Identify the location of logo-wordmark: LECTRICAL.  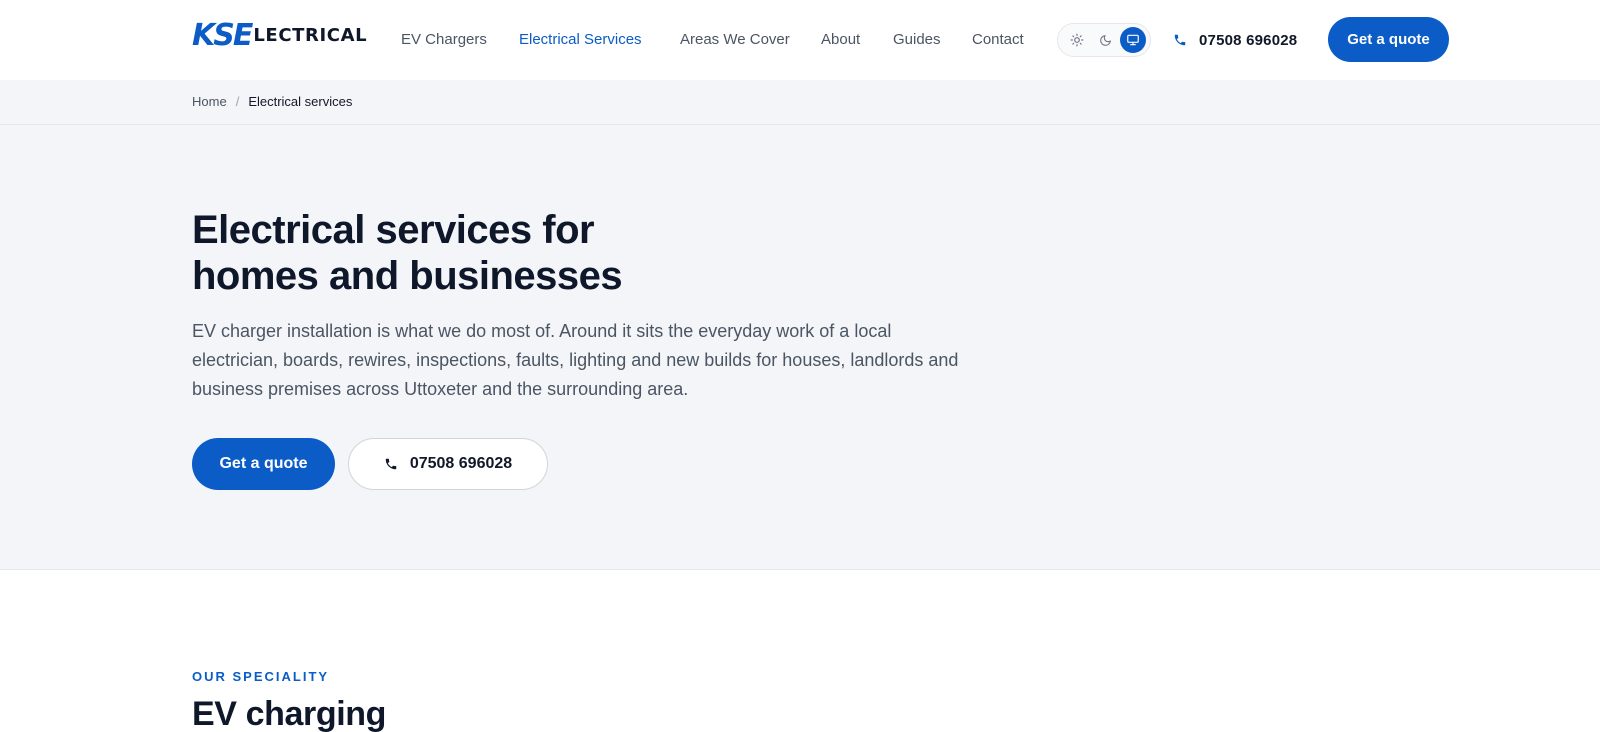
(310, 35).